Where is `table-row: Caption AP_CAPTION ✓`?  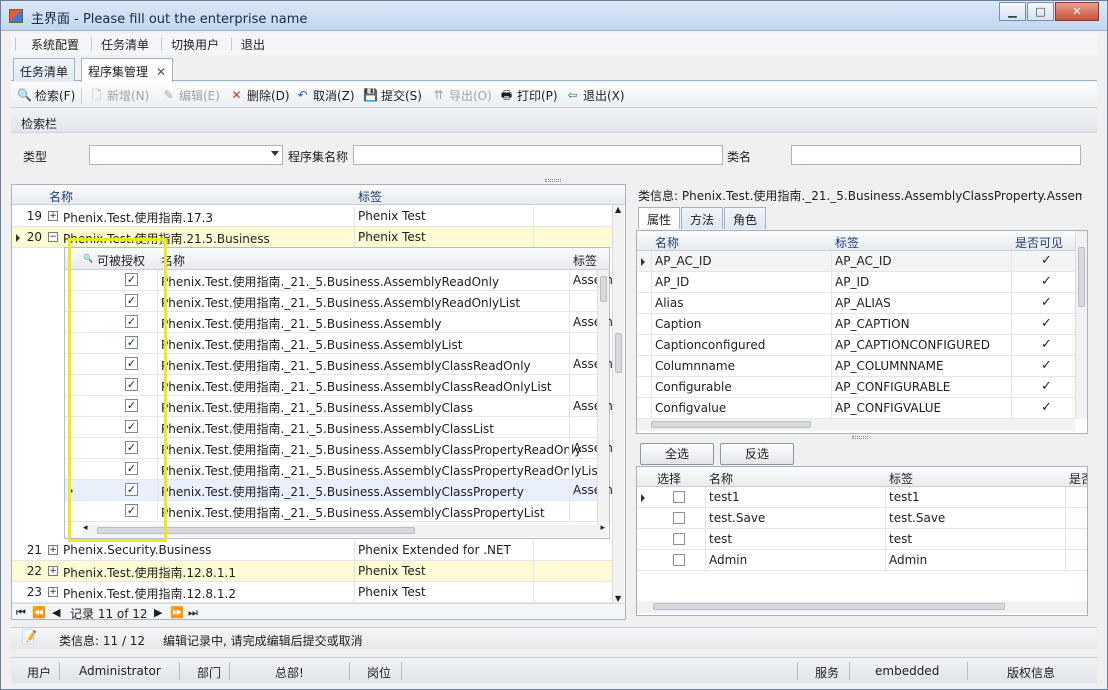
table-row: Caption AP_CAPTION ✓ is located at coordinates (856, 324).